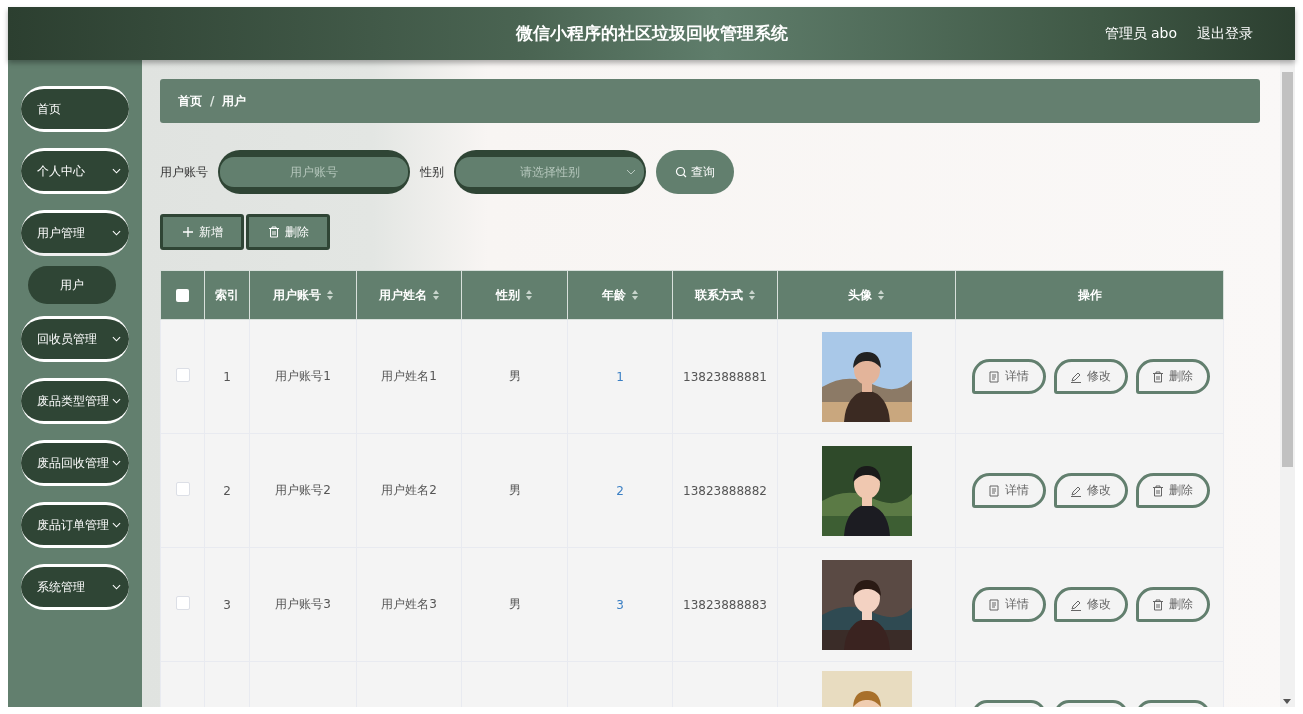  I want to click on column-header: 年龄, so click(620, 295).